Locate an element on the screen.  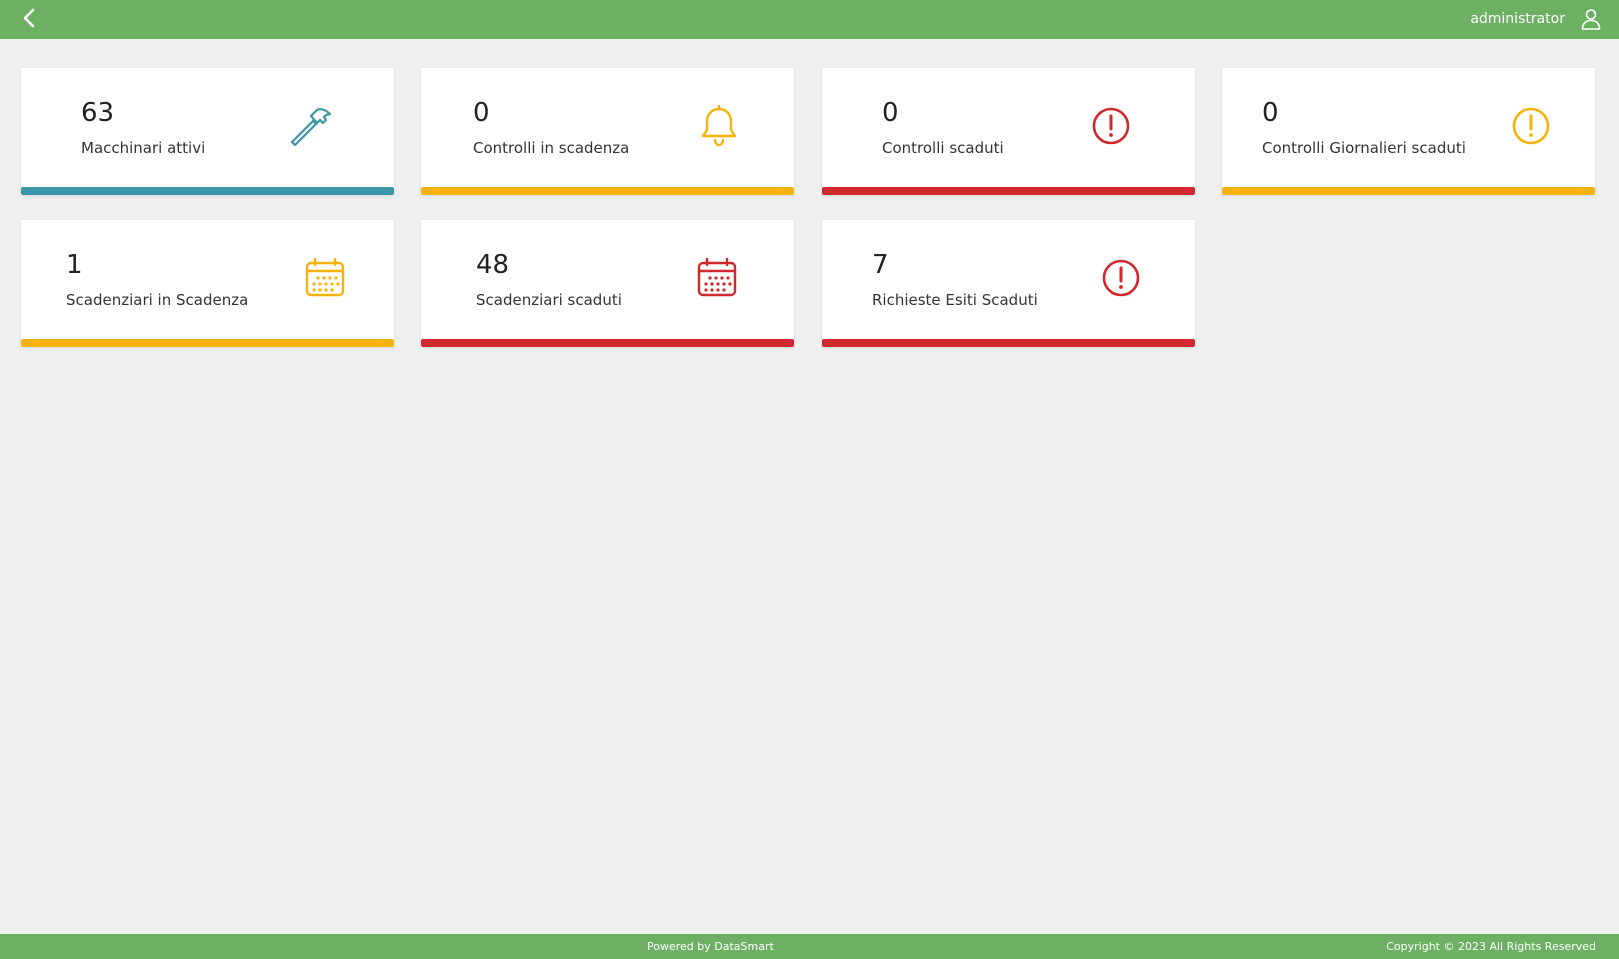
card-controlli-in-scadenza: 0 Controlli in scadenza is located at coordinates (607, 131).